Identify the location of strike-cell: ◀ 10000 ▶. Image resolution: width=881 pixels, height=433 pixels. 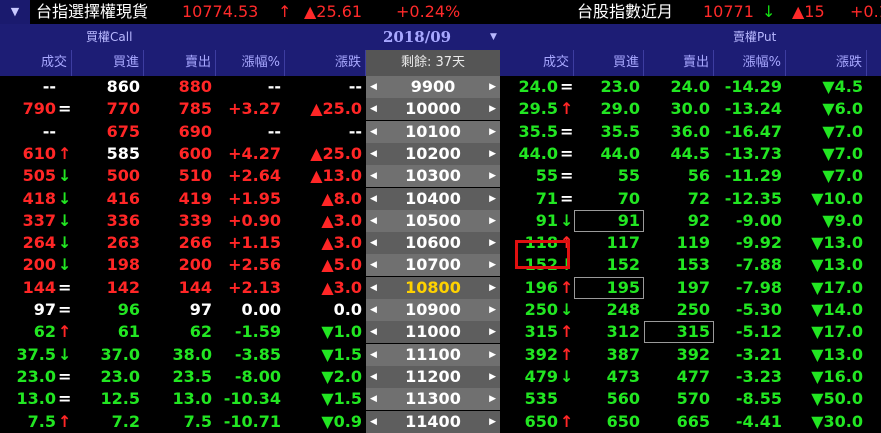
(433, 109).